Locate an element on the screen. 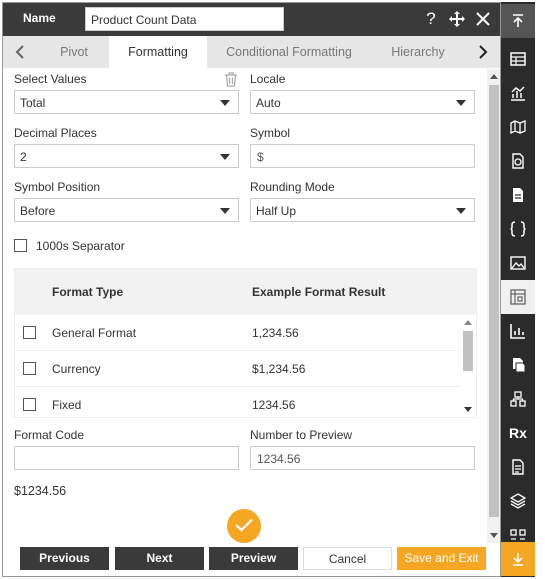 The width and height of the screenshot is (545, 579). panel-header: Name Product Count Data ? is located at coordinates (251, 19).